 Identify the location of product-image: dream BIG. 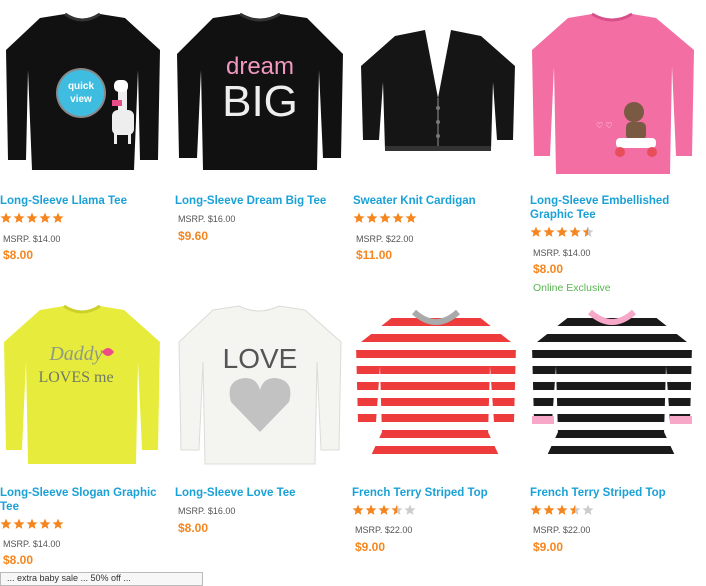
(260, 95).